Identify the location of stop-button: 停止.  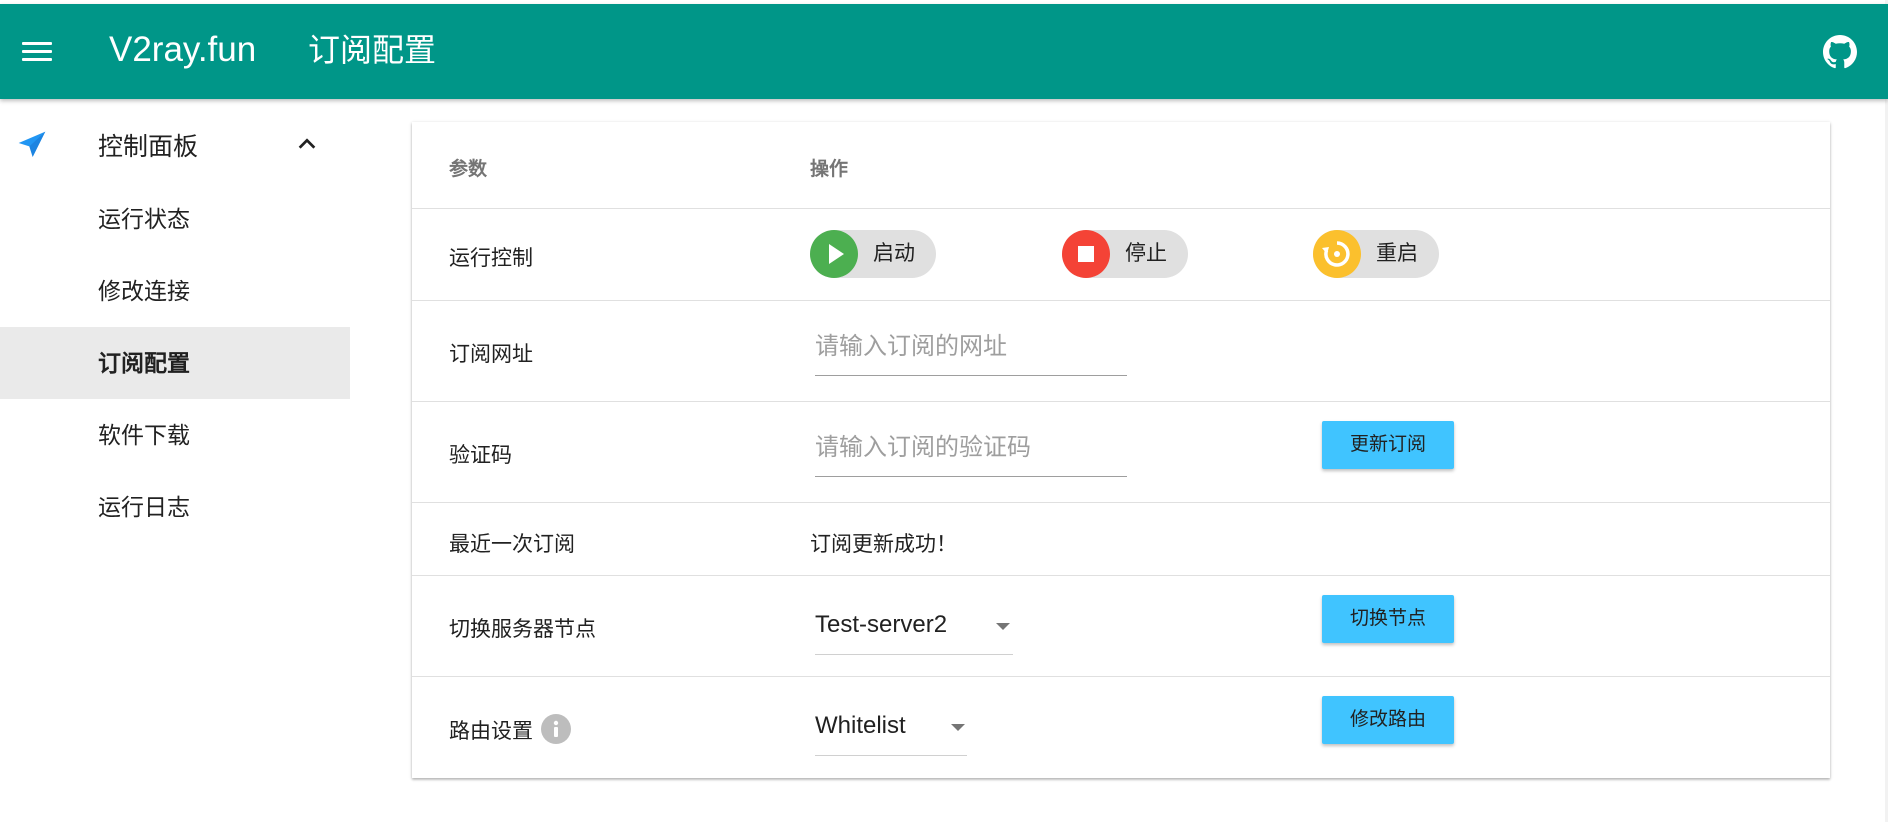
(1125, 254).